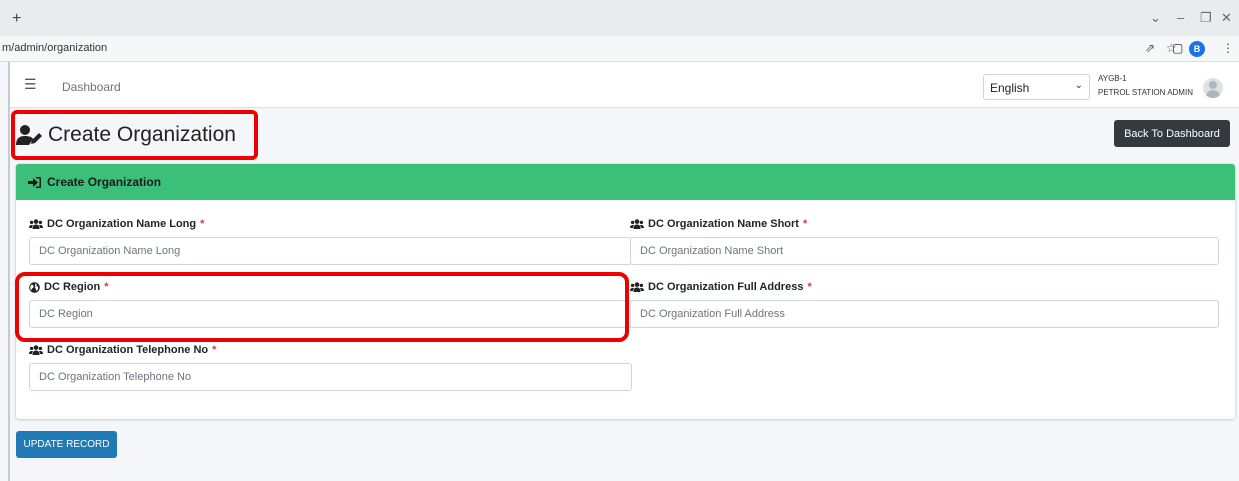 This screenshot has height=481, width=1239. I want to click on label-text: DC Organization Telephone No, so click(128, 350).